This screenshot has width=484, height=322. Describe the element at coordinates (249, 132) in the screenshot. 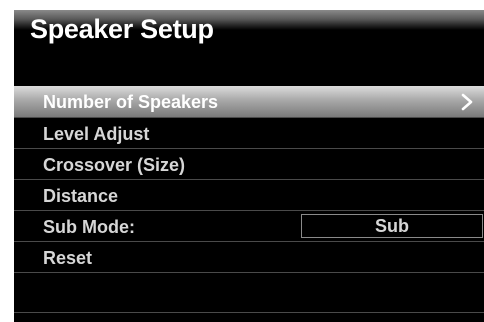

I see `menu-item-level-adjust: Level Adjust` at that location.